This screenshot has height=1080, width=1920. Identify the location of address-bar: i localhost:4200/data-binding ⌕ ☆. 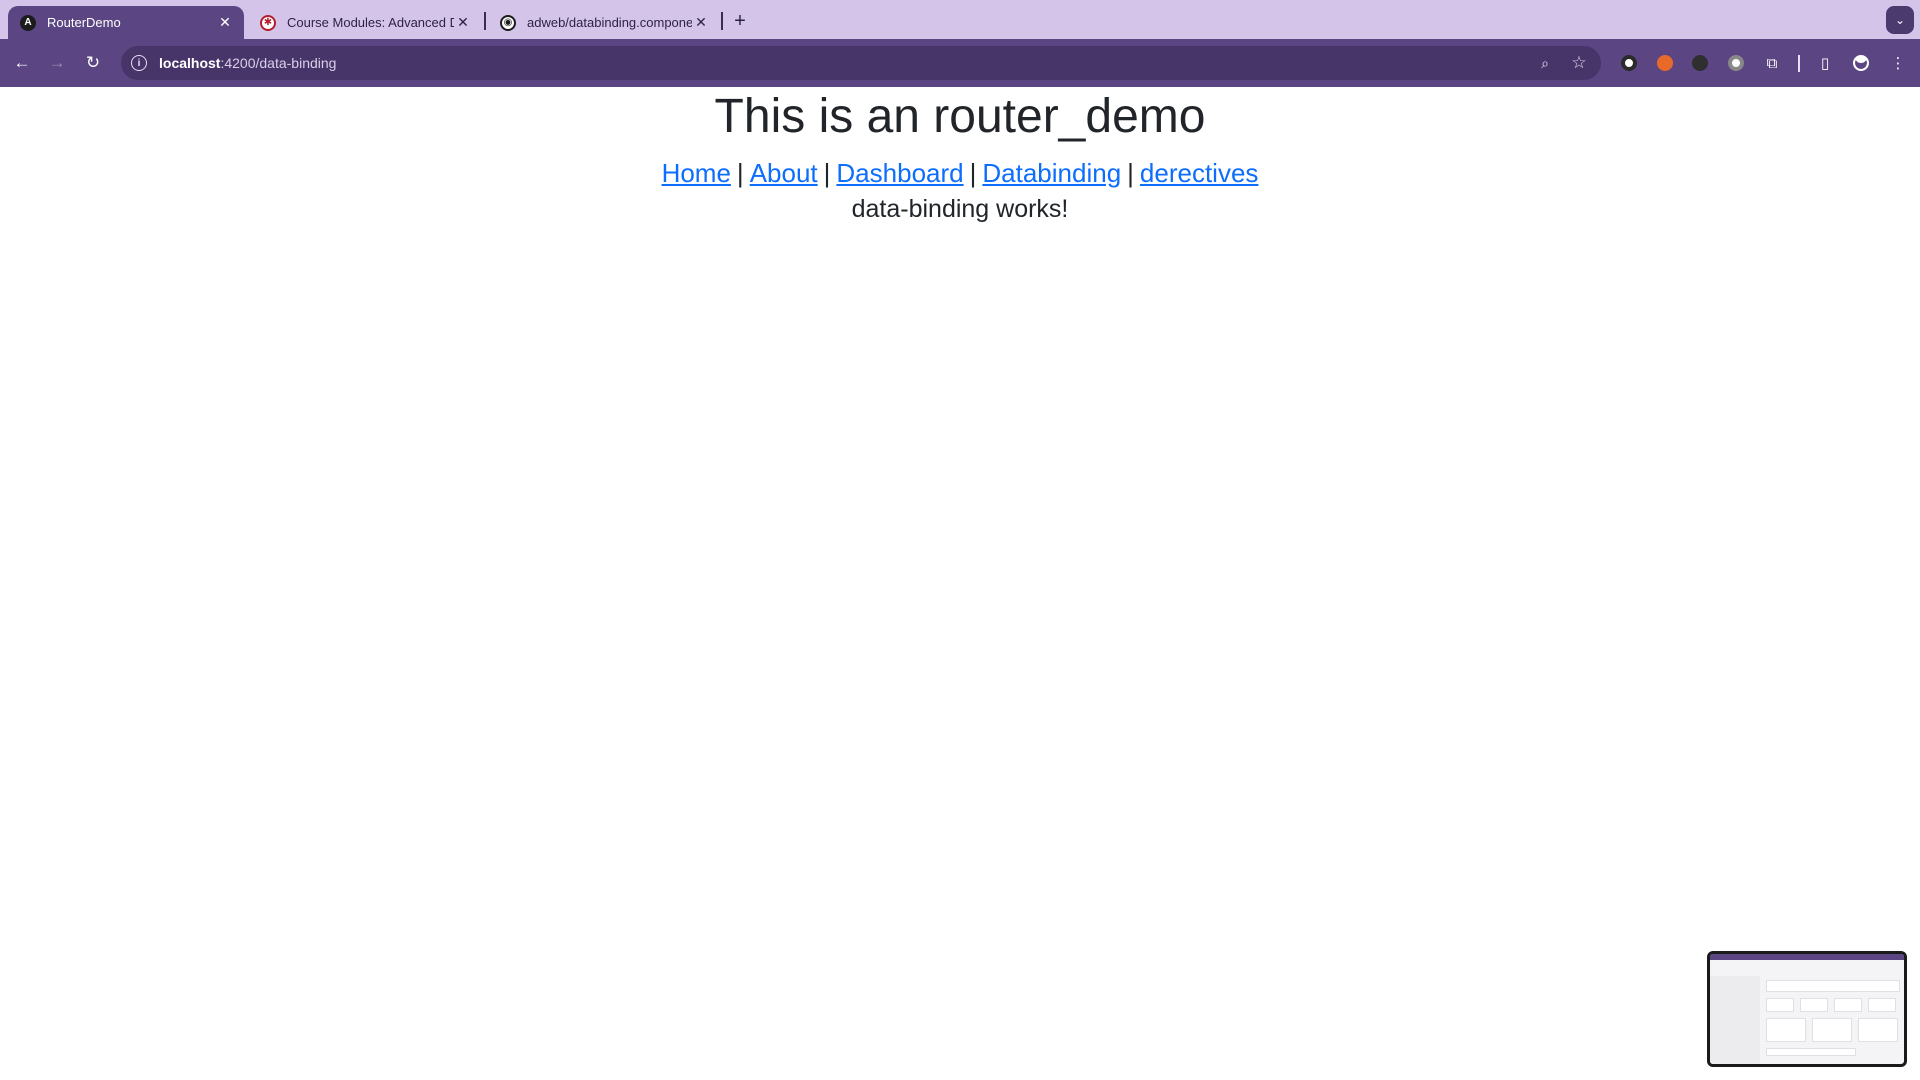
(861, 63).